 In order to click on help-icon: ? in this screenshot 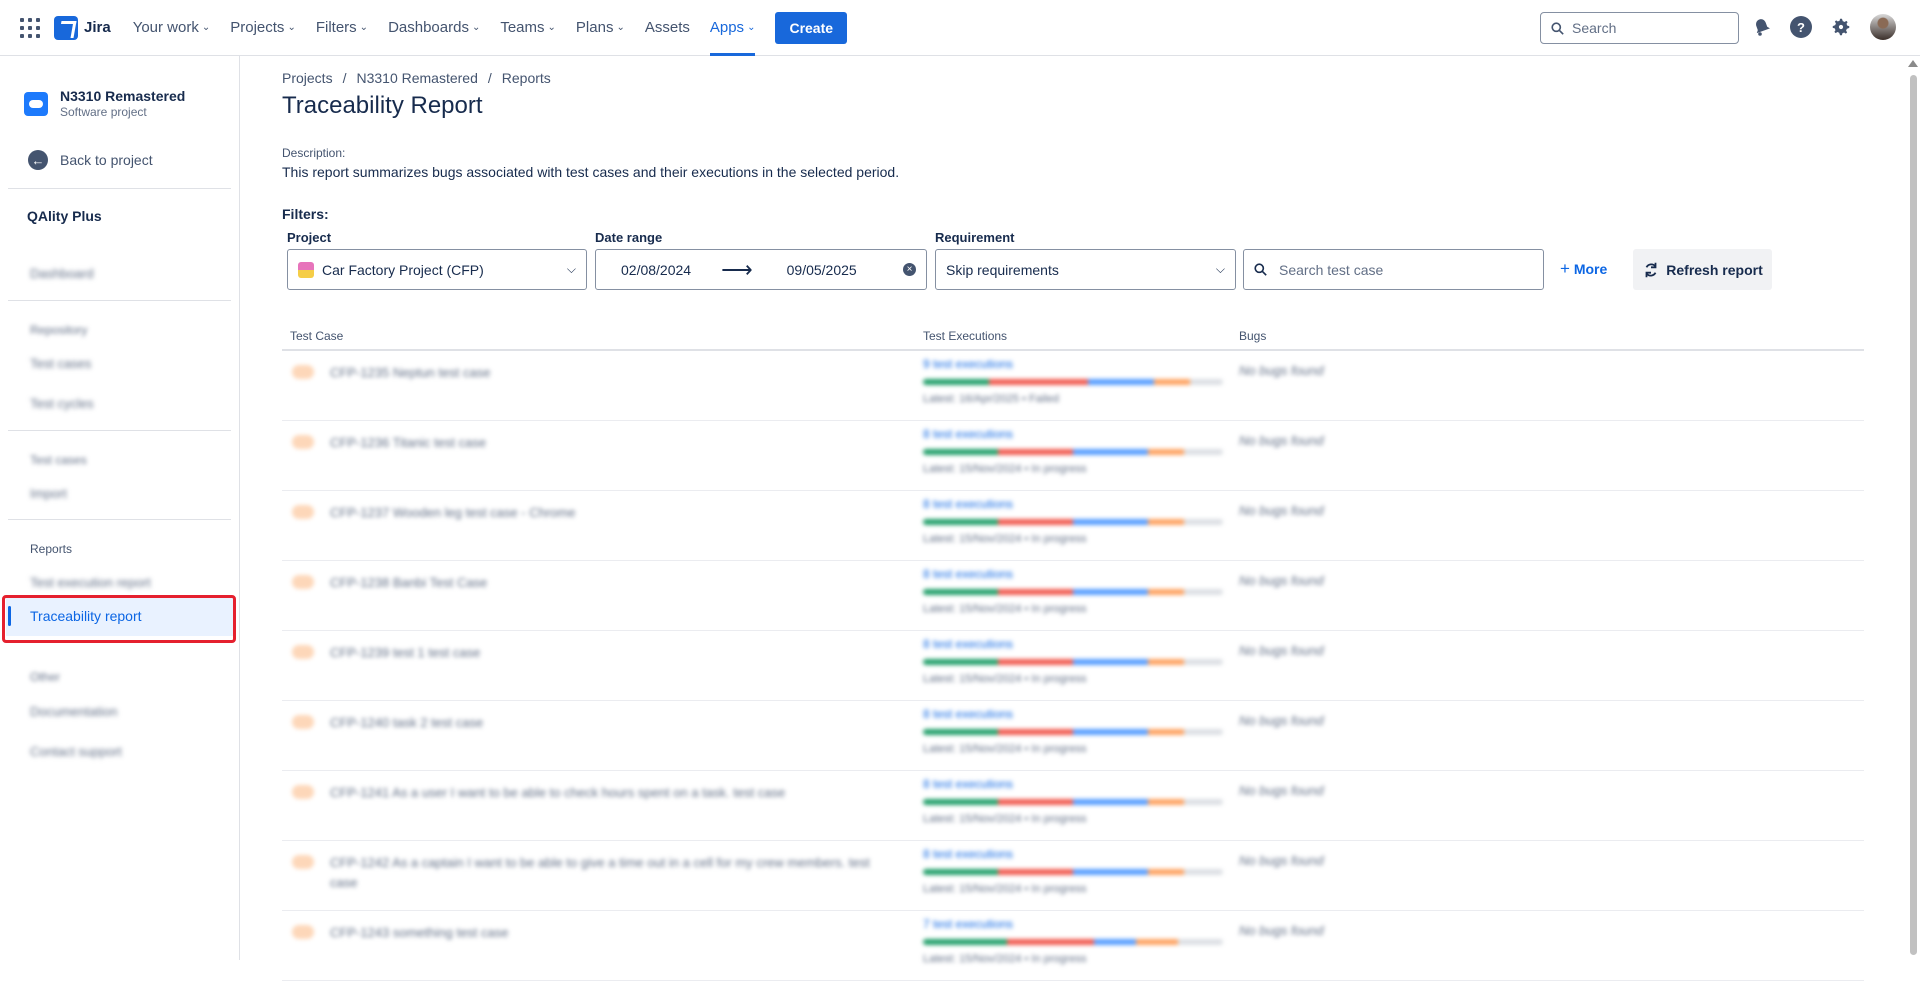, I will do `click(1801, 27)`.